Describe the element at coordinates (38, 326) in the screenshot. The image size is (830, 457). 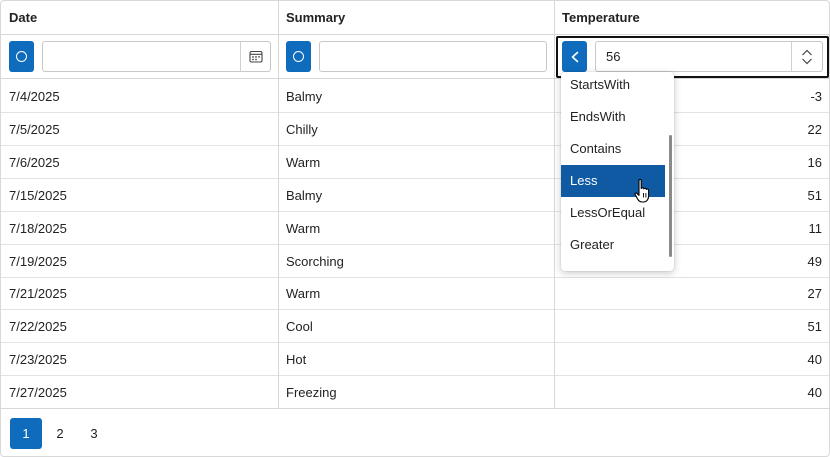
I see `date-cell: 7/22/2025` at that location.